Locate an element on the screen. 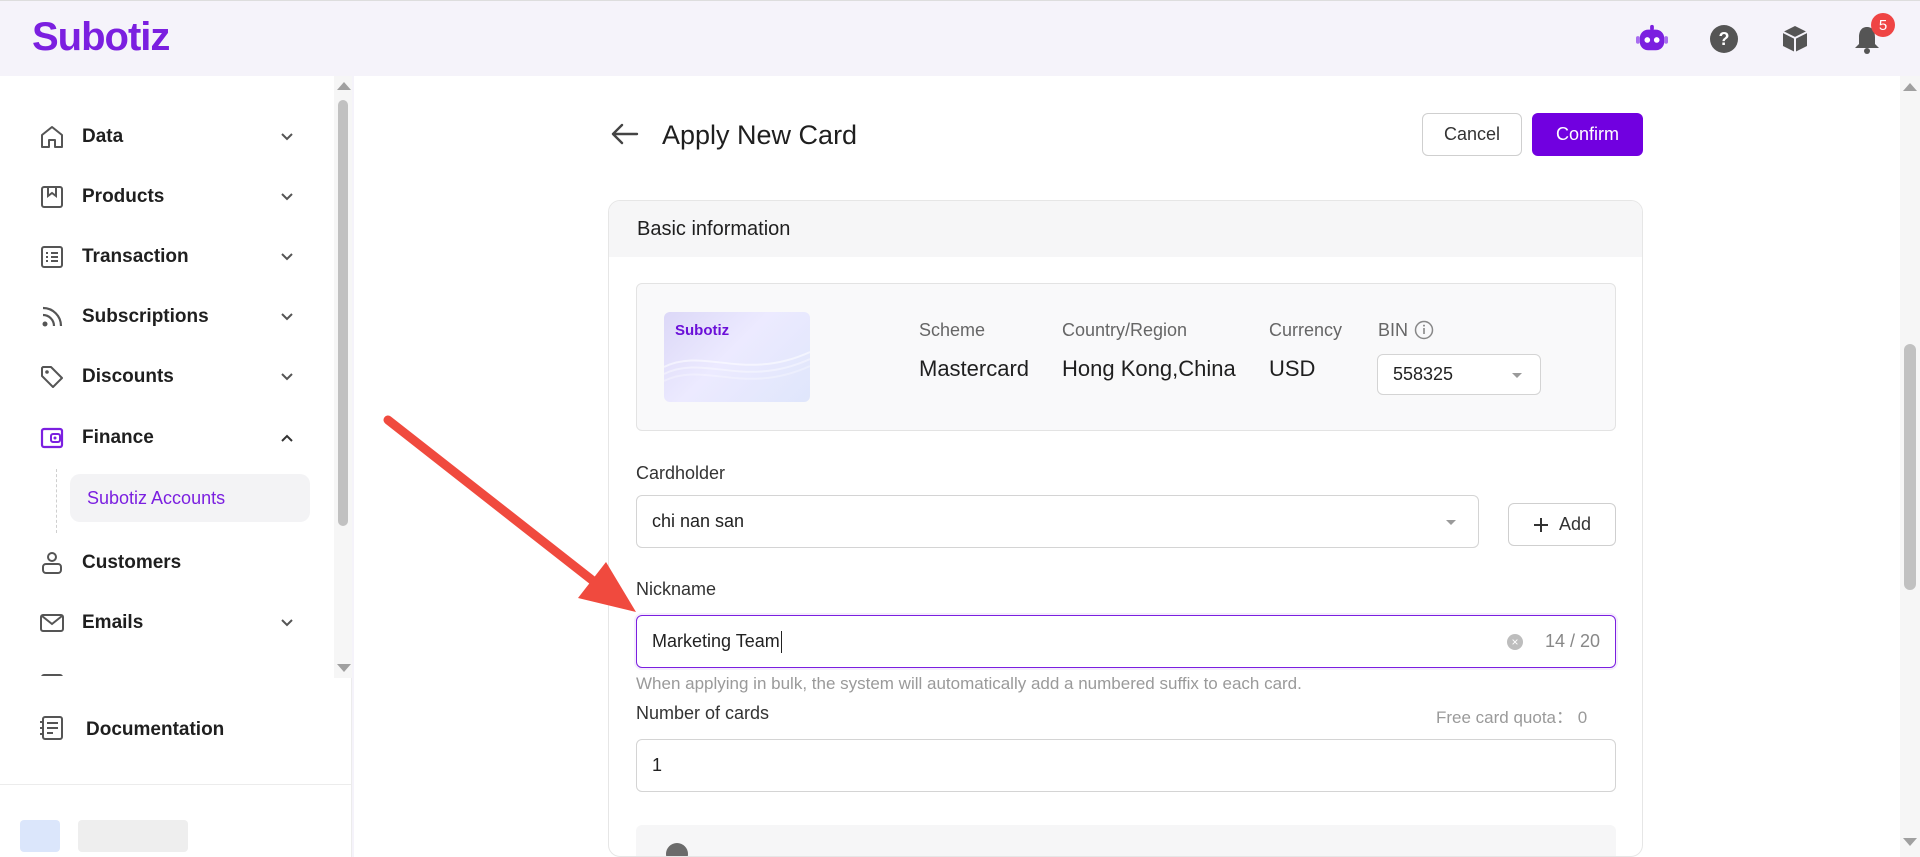 The height and width of the screenshot is (857, 1920). sidebar-item-label: Documentation is located at coordinates (155, 729).